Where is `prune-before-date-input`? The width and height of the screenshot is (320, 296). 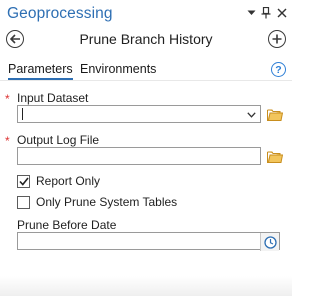 prune-before-date-input is located at coordinates (148, 241).